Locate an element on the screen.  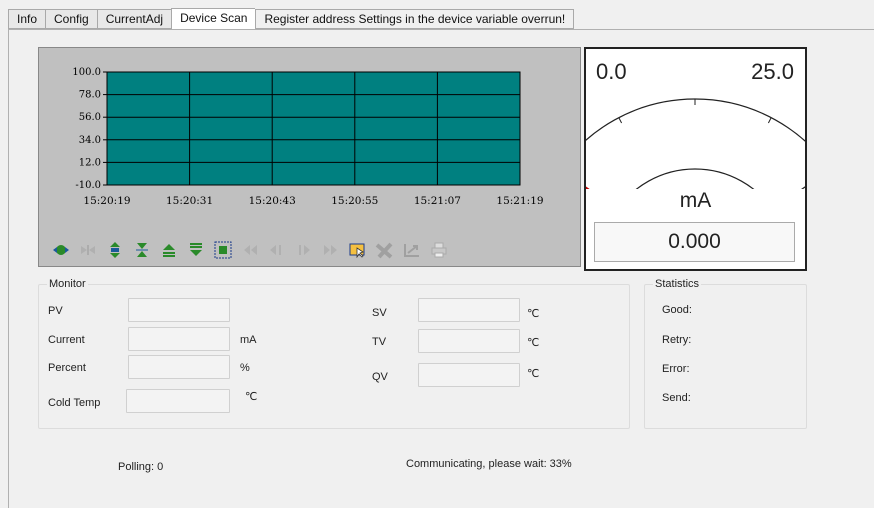
gauge-arc is located at coordinates (695, 143).